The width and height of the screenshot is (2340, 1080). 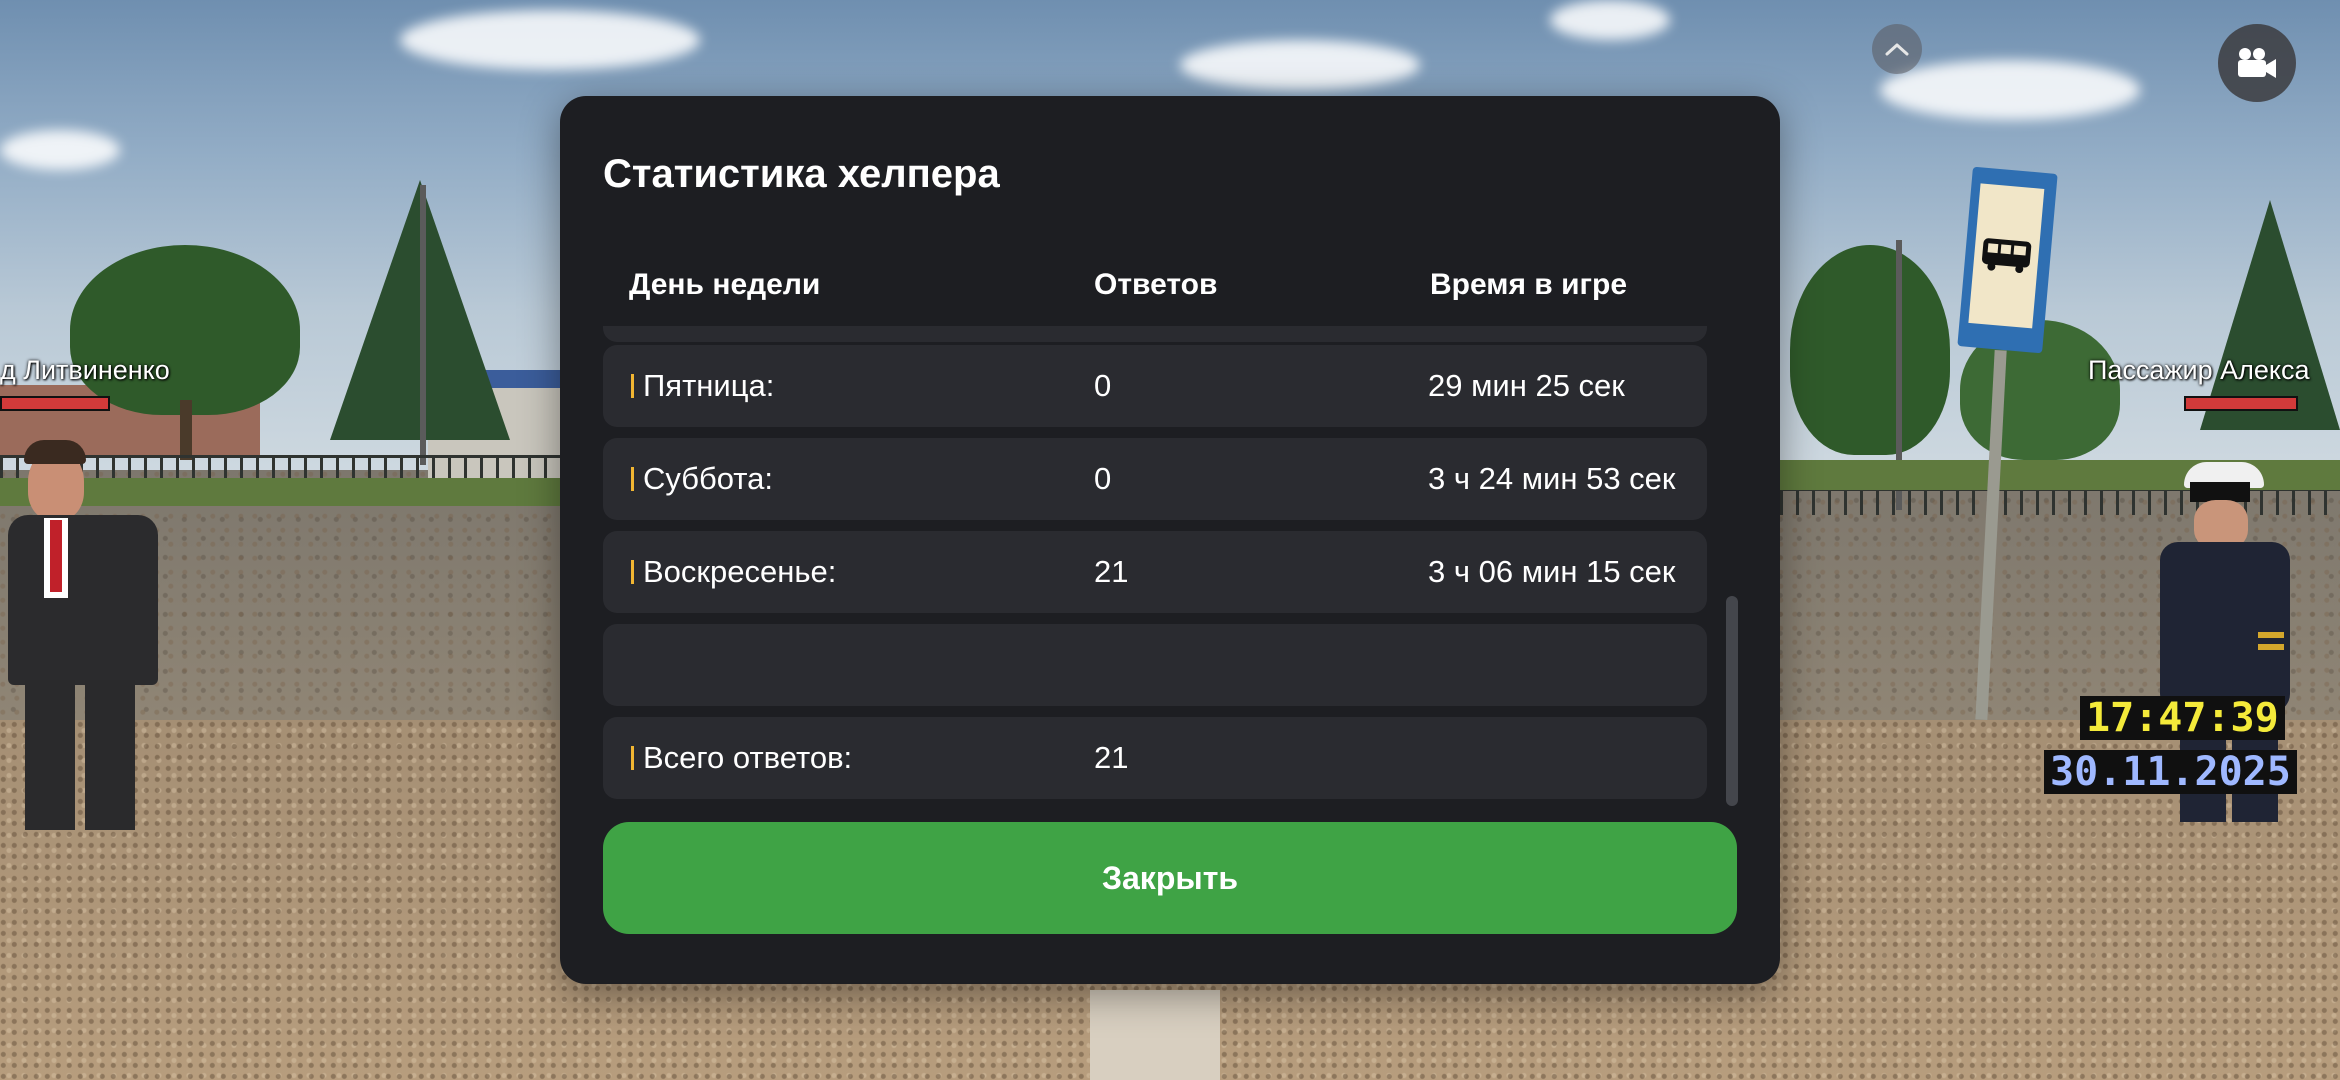 What do you see at coordinates (423, 325) in the screenshot?
I see `pole` at bounding box center [423, 325].